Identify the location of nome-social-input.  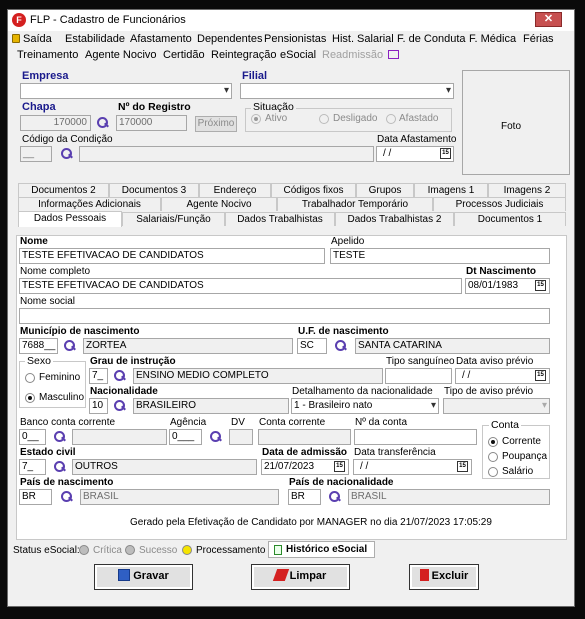
(284, 316).